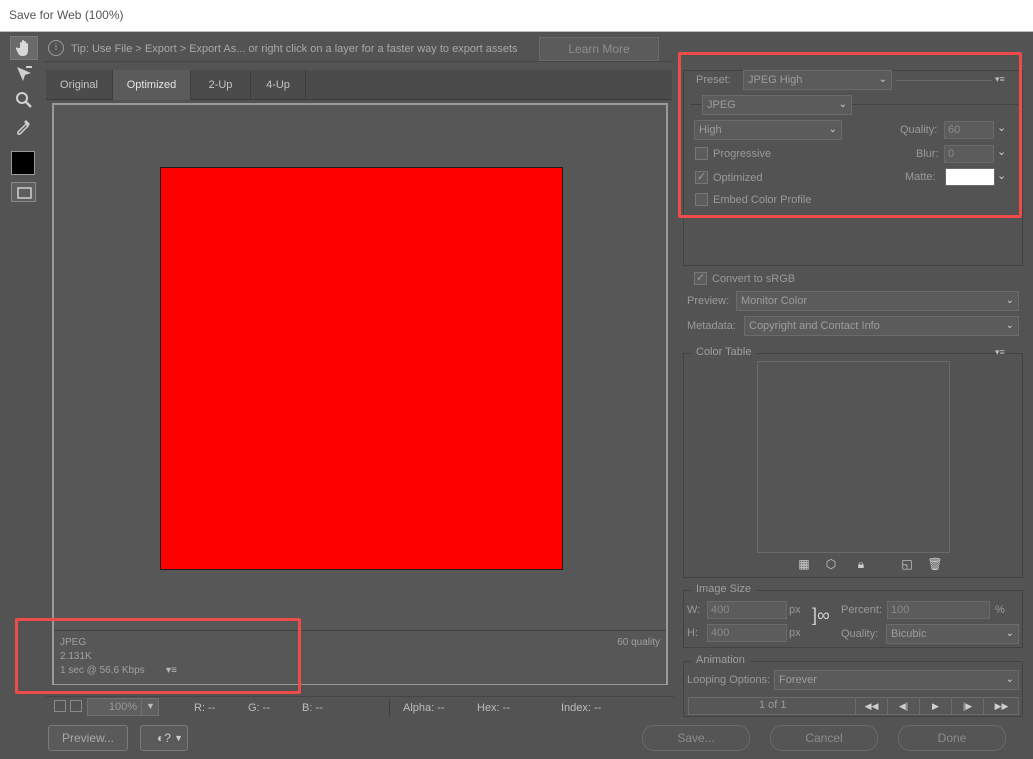  Describe the element at coordinates (123, 707) in the screenshot. I see `zoom-level-value: 100%` at that location.